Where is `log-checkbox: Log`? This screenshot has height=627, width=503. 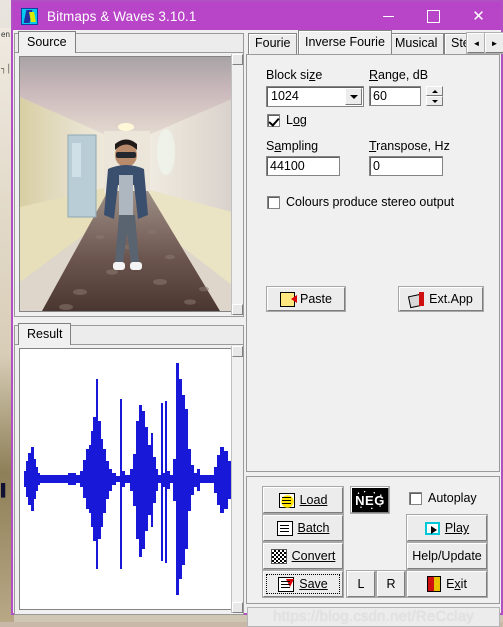
log-checkbox: Log is located at coordinates (287, 120).